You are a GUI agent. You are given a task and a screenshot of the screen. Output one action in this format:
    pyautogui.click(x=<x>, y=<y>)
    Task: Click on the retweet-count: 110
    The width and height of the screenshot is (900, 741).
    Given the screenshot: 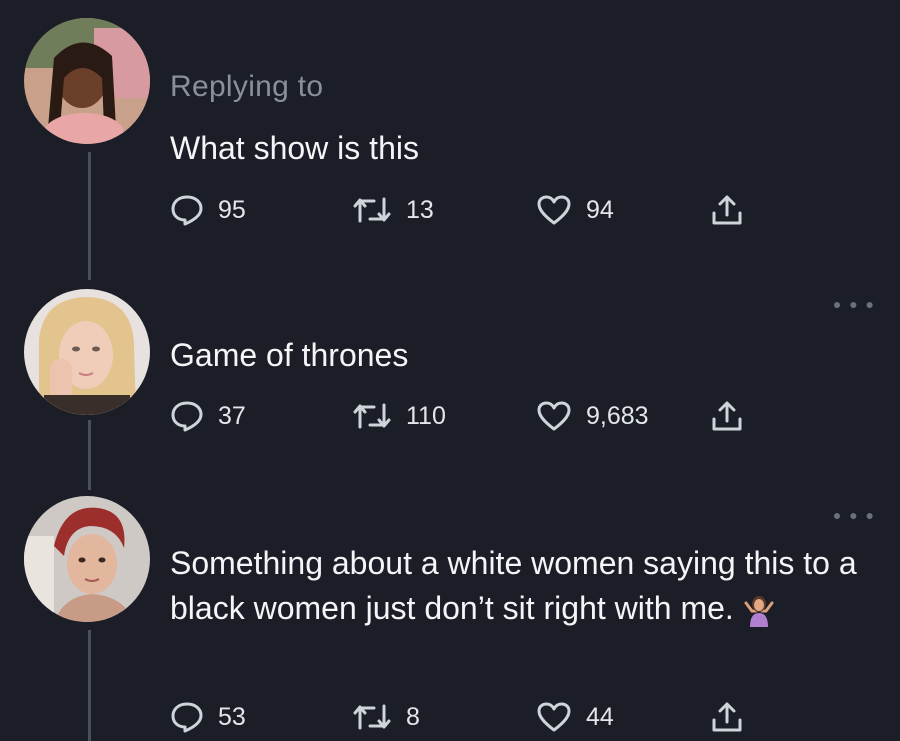 What is the action you would take?
    pyautogui.click(x=426, y=415)
    